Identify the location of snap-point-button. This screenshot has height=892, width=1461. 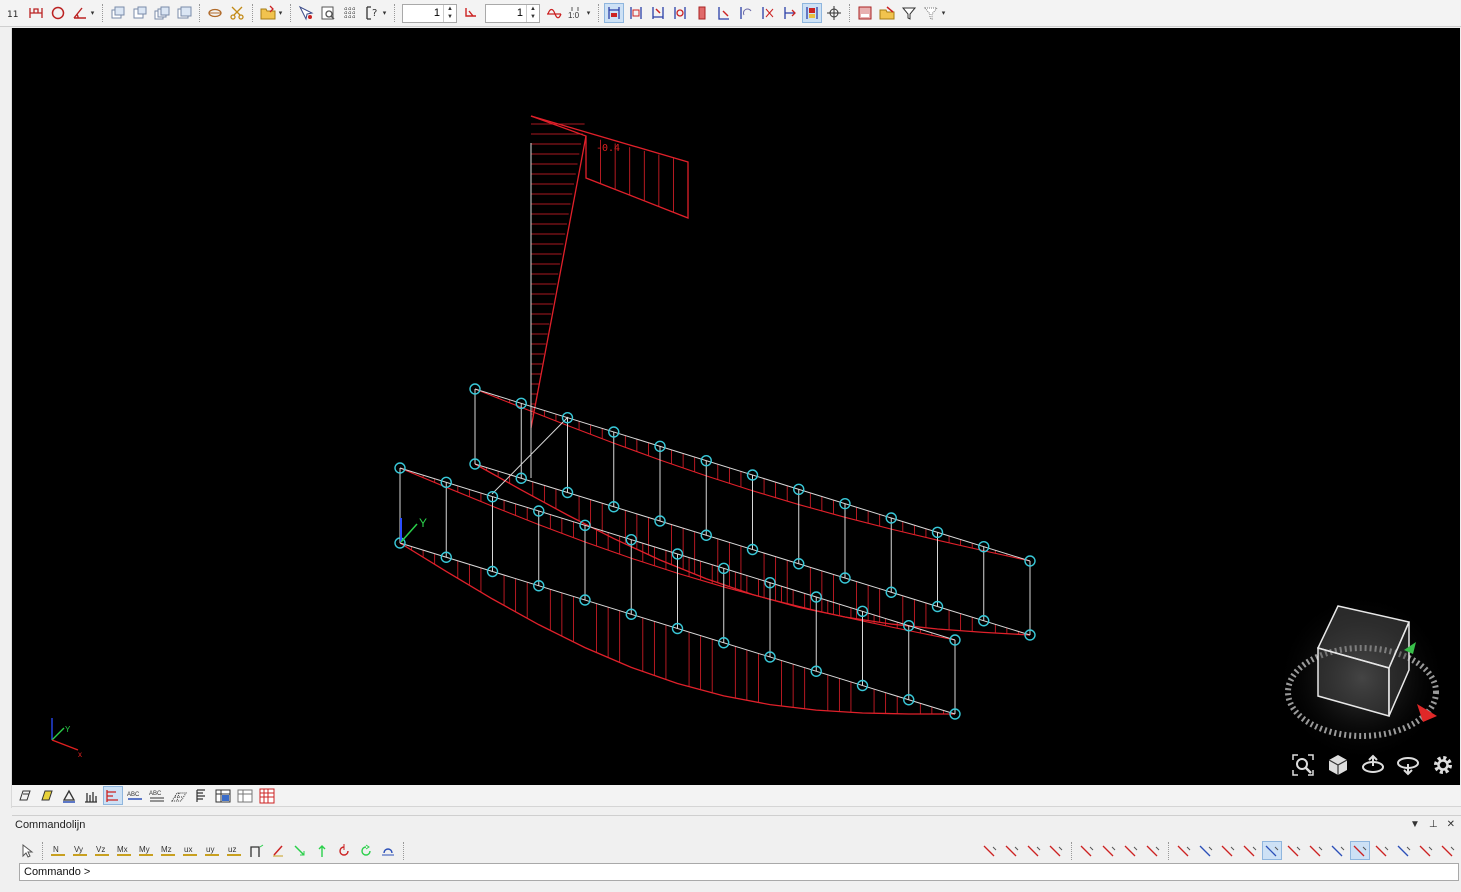
(1272, 850).